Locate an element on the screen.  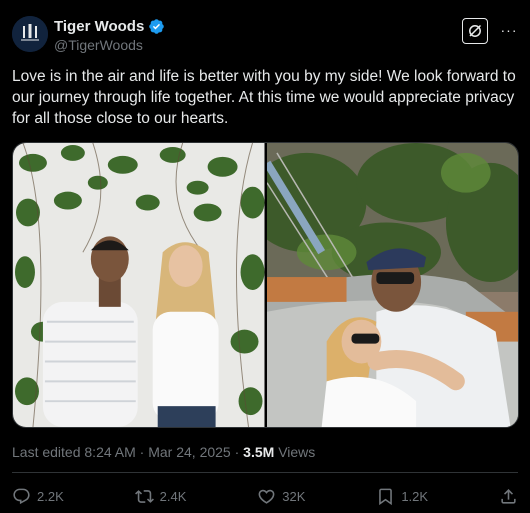
action-bar: 2.2K 2.4K 32K 1.2K is located at coordinates (265, 496).